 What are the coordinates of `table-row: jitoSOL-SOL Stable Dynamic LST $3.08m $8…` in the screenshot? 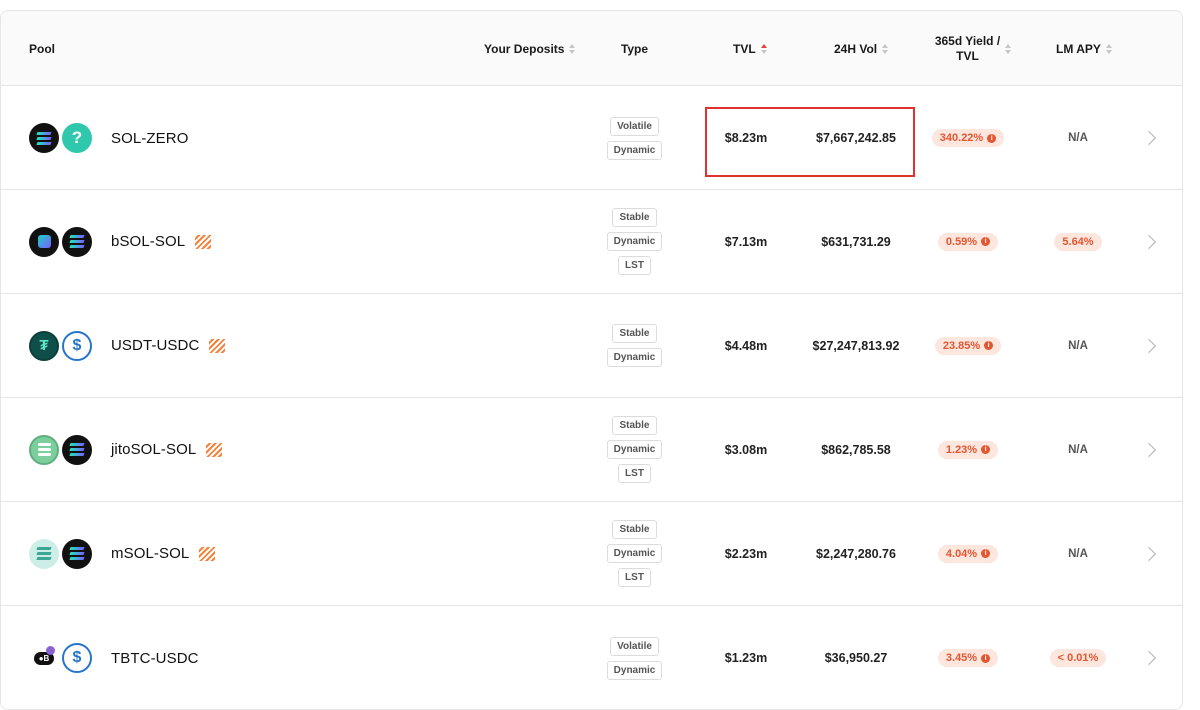 It's located at (591, 450).